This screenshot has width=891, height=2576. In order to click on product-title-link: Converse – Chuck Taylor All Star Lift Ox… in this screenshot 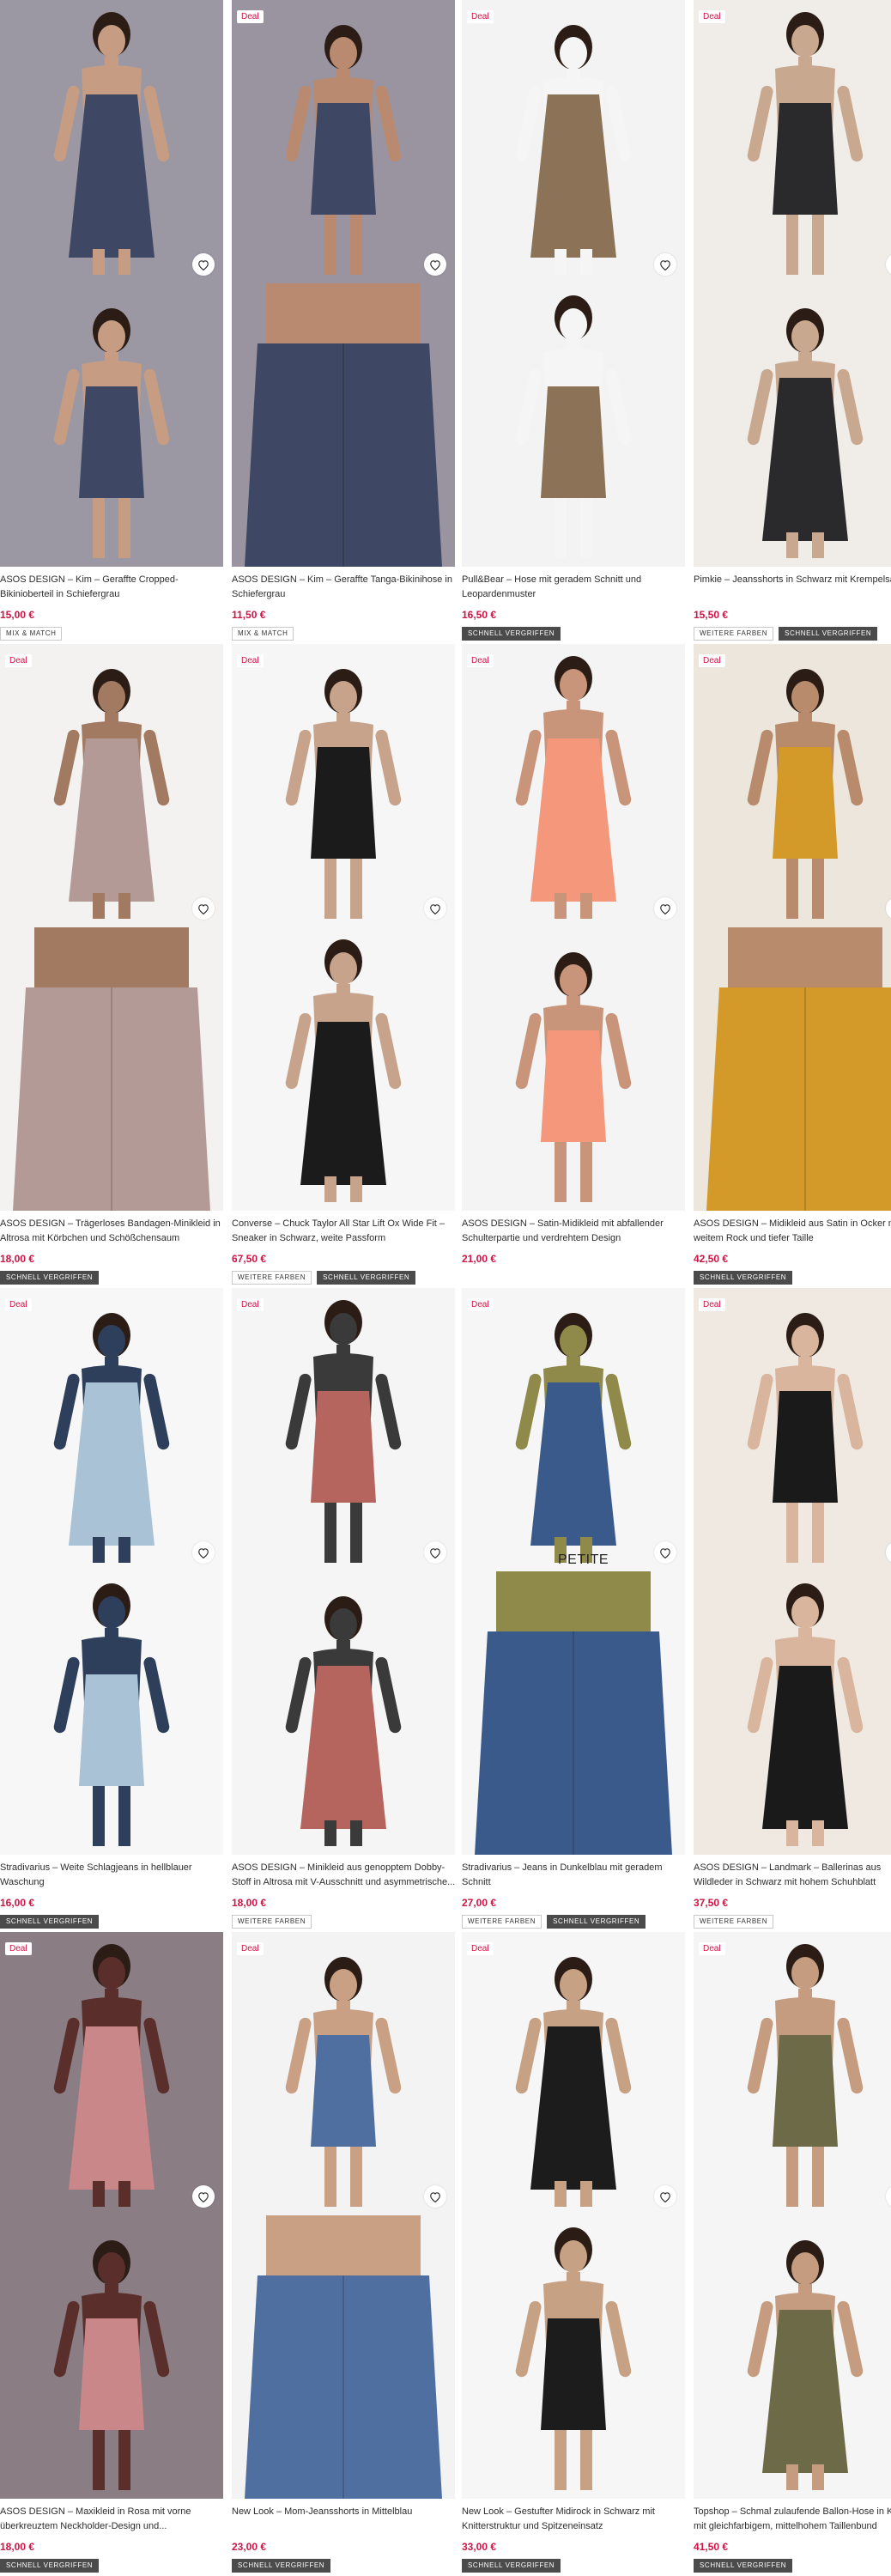, I will do `click(345, 1232)`.